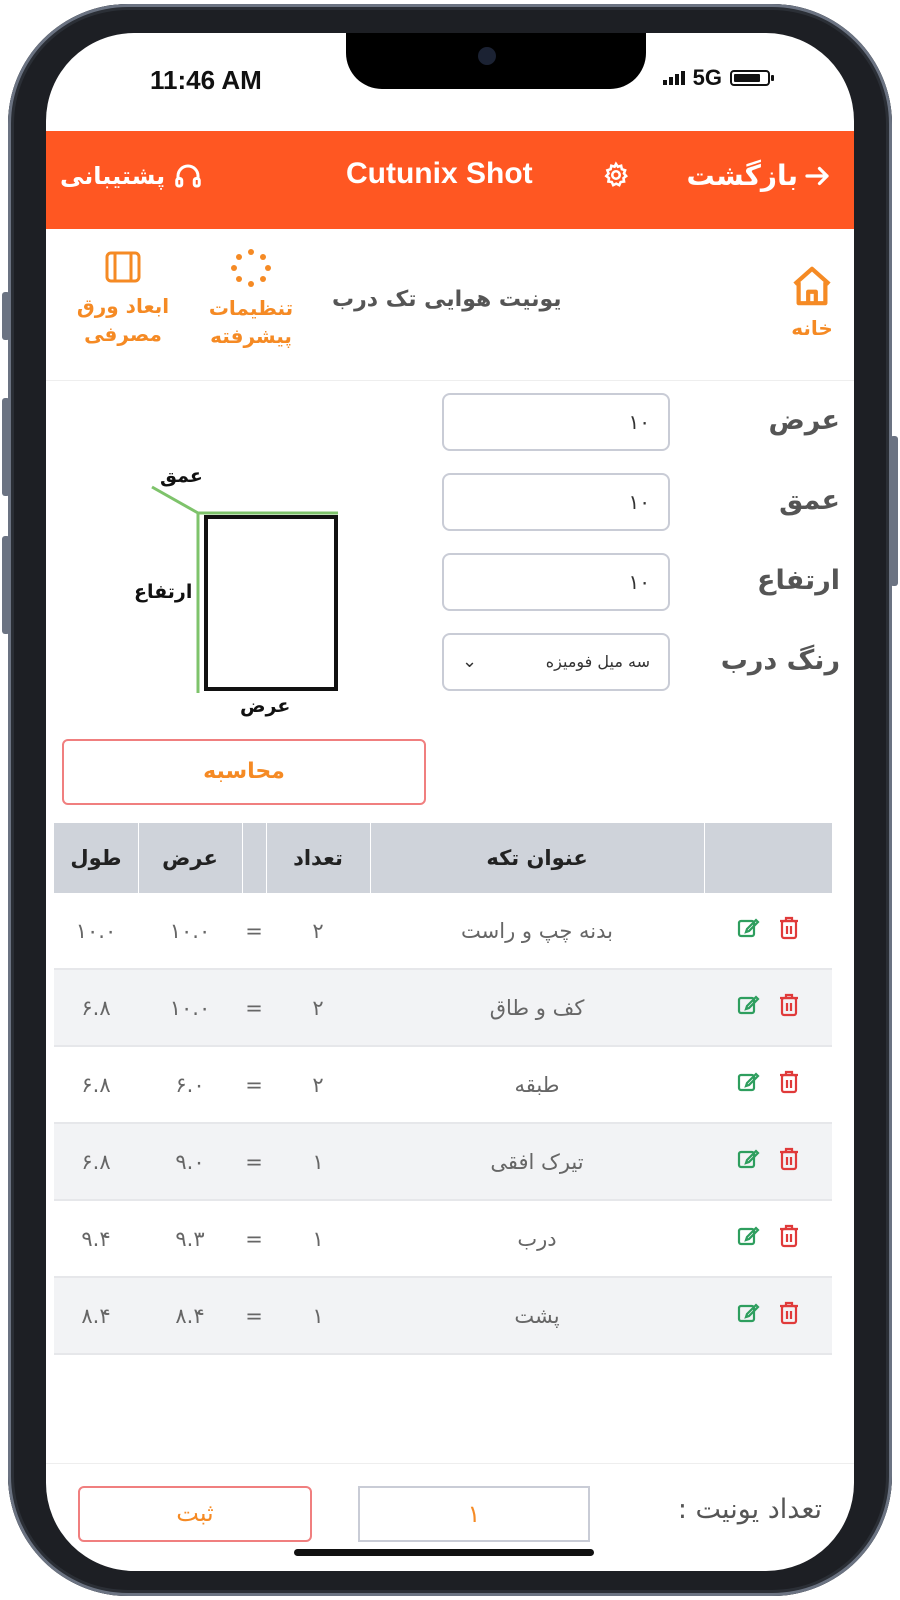 The width and height of the screenshot is (900, 1600). Describe the element at coordinates (96, 930) in the screenshot. I see `cell-length: ۱۰.۰` at that location.